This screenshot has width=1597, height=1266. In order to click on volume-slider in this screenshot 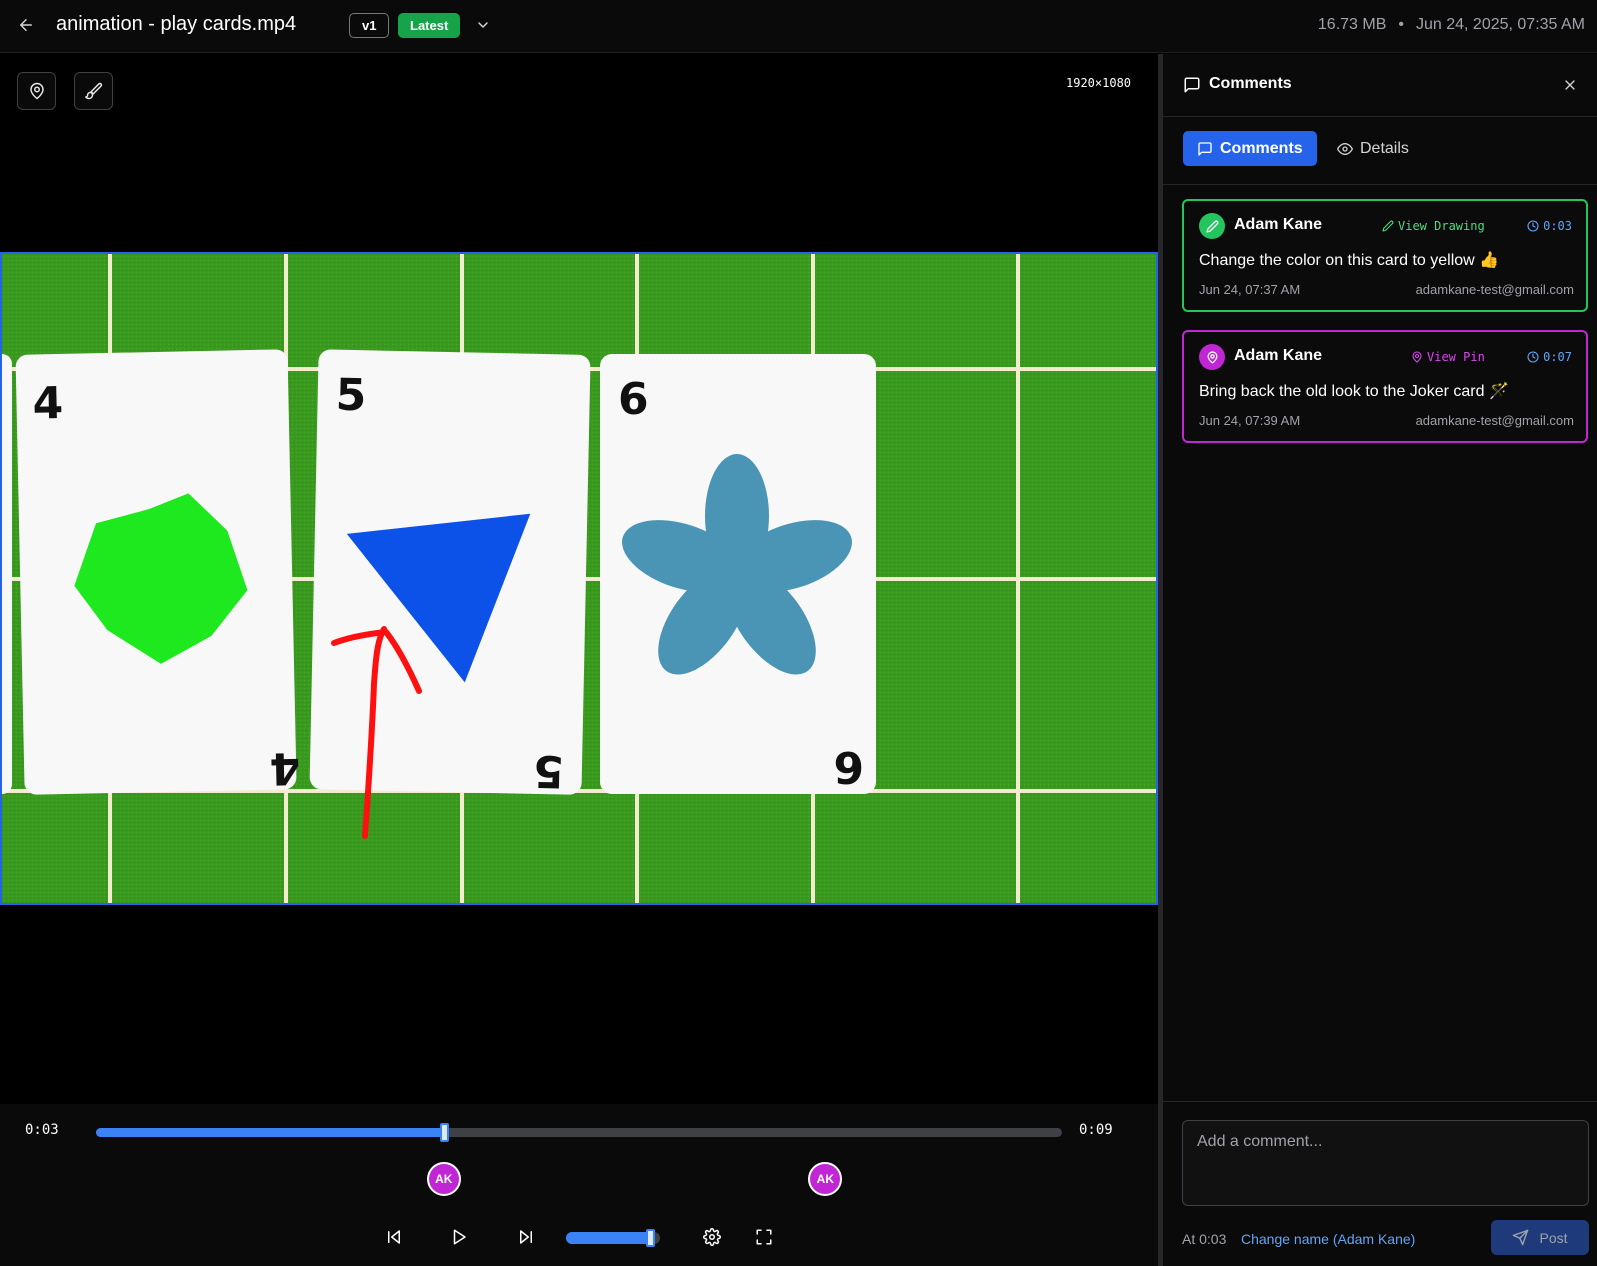, I will do `click(613, 1238)`.